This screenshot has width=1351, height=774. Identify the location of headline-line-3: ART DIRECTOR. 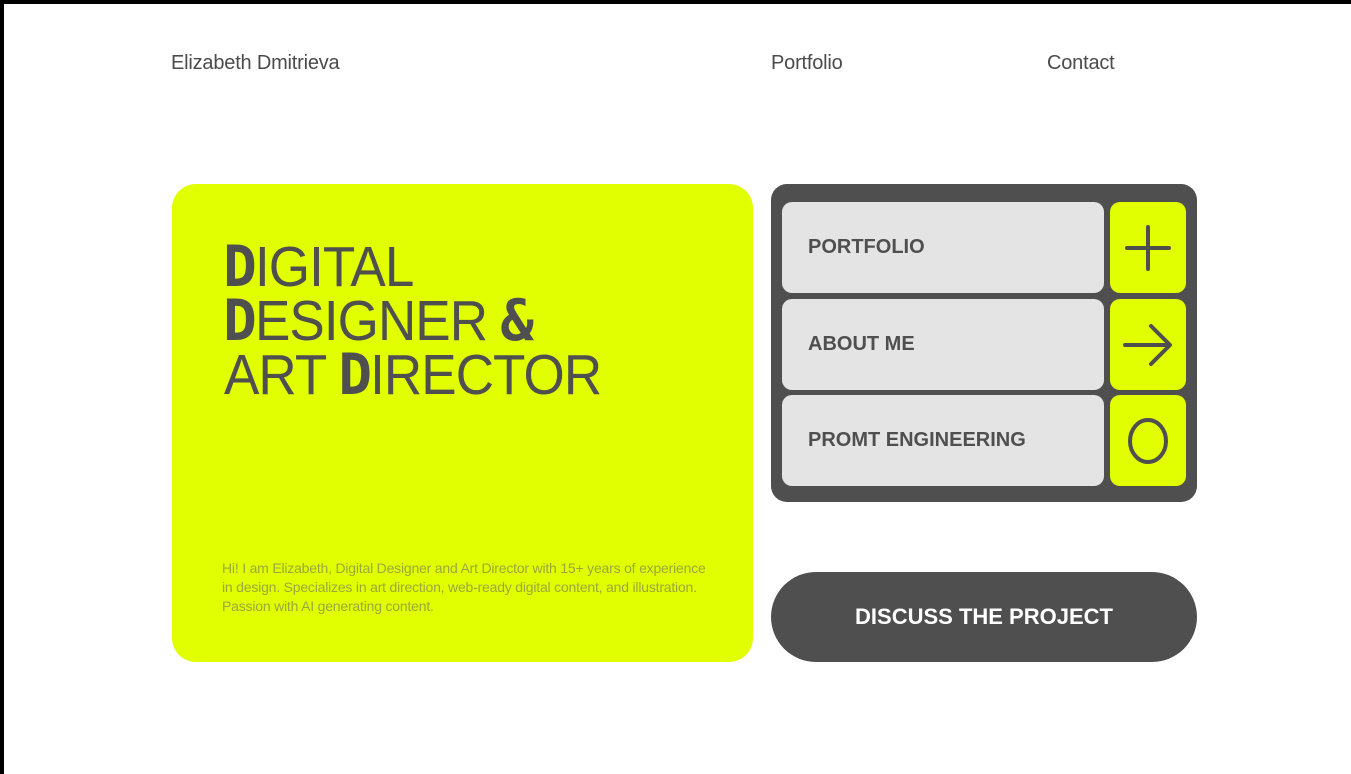
(413, 375).